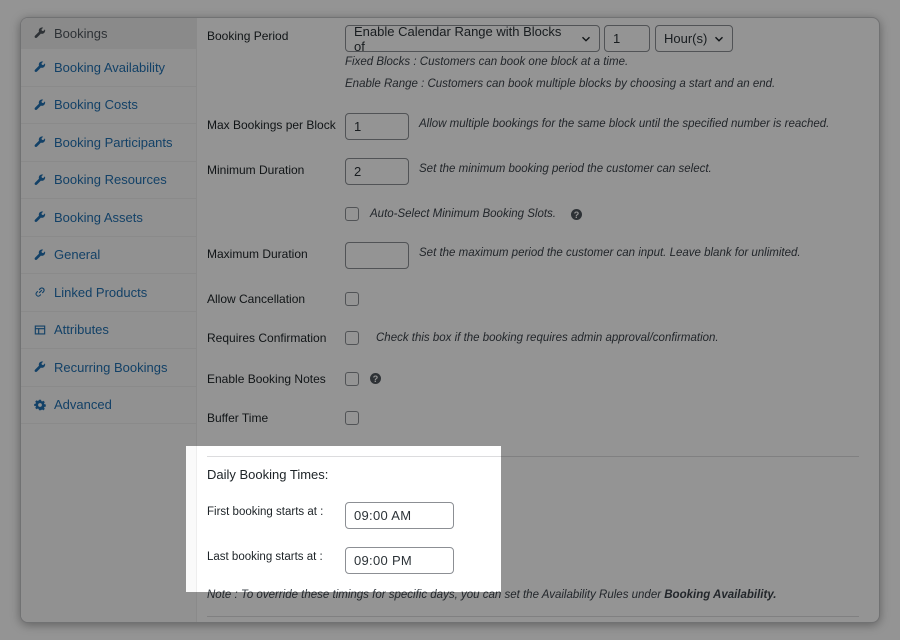 This screenshot has height=640, width=900. Describe the element at coordinates (533, 616) in the screenshot. I see `bottom-divider` at that location.